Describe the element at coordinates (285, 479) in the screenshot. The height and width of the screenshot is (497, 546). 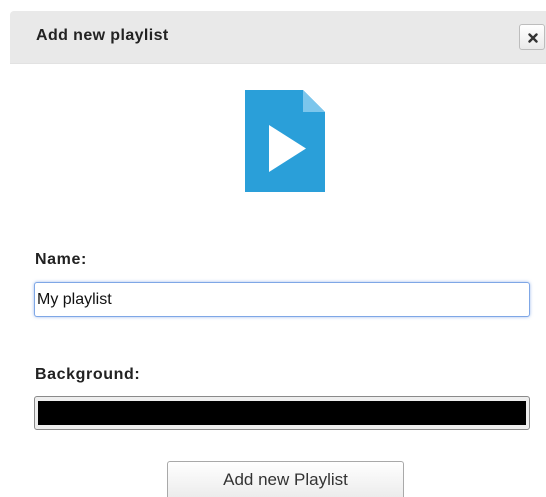
I see `add-playlist-button: Add new Playlist` at that location.